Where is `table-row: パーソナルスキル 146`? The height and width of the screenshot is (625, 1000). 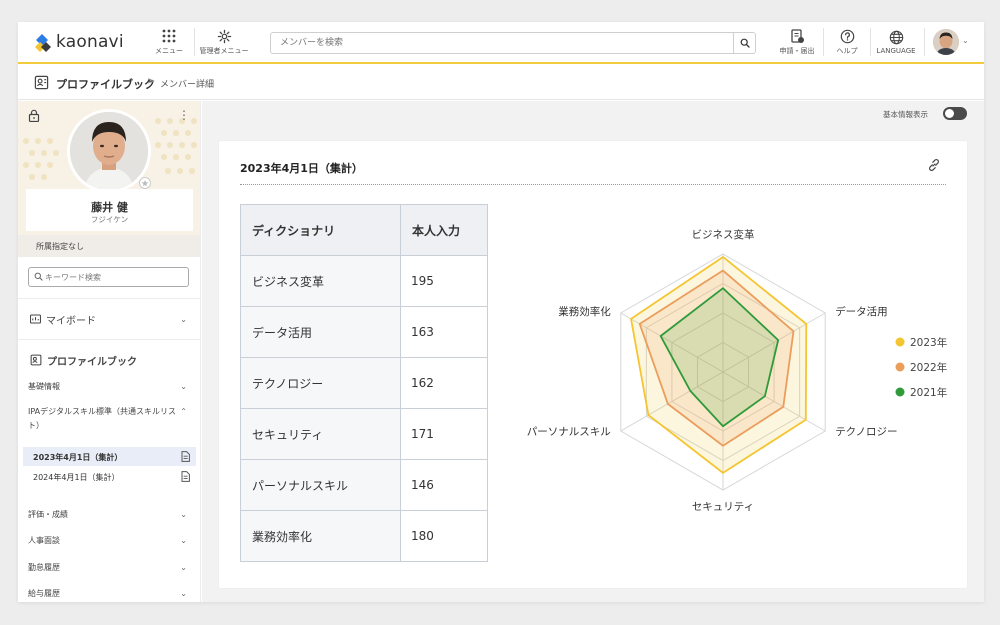 table-row: パーソナルスキル 146 is located at coordinates (364, 485).